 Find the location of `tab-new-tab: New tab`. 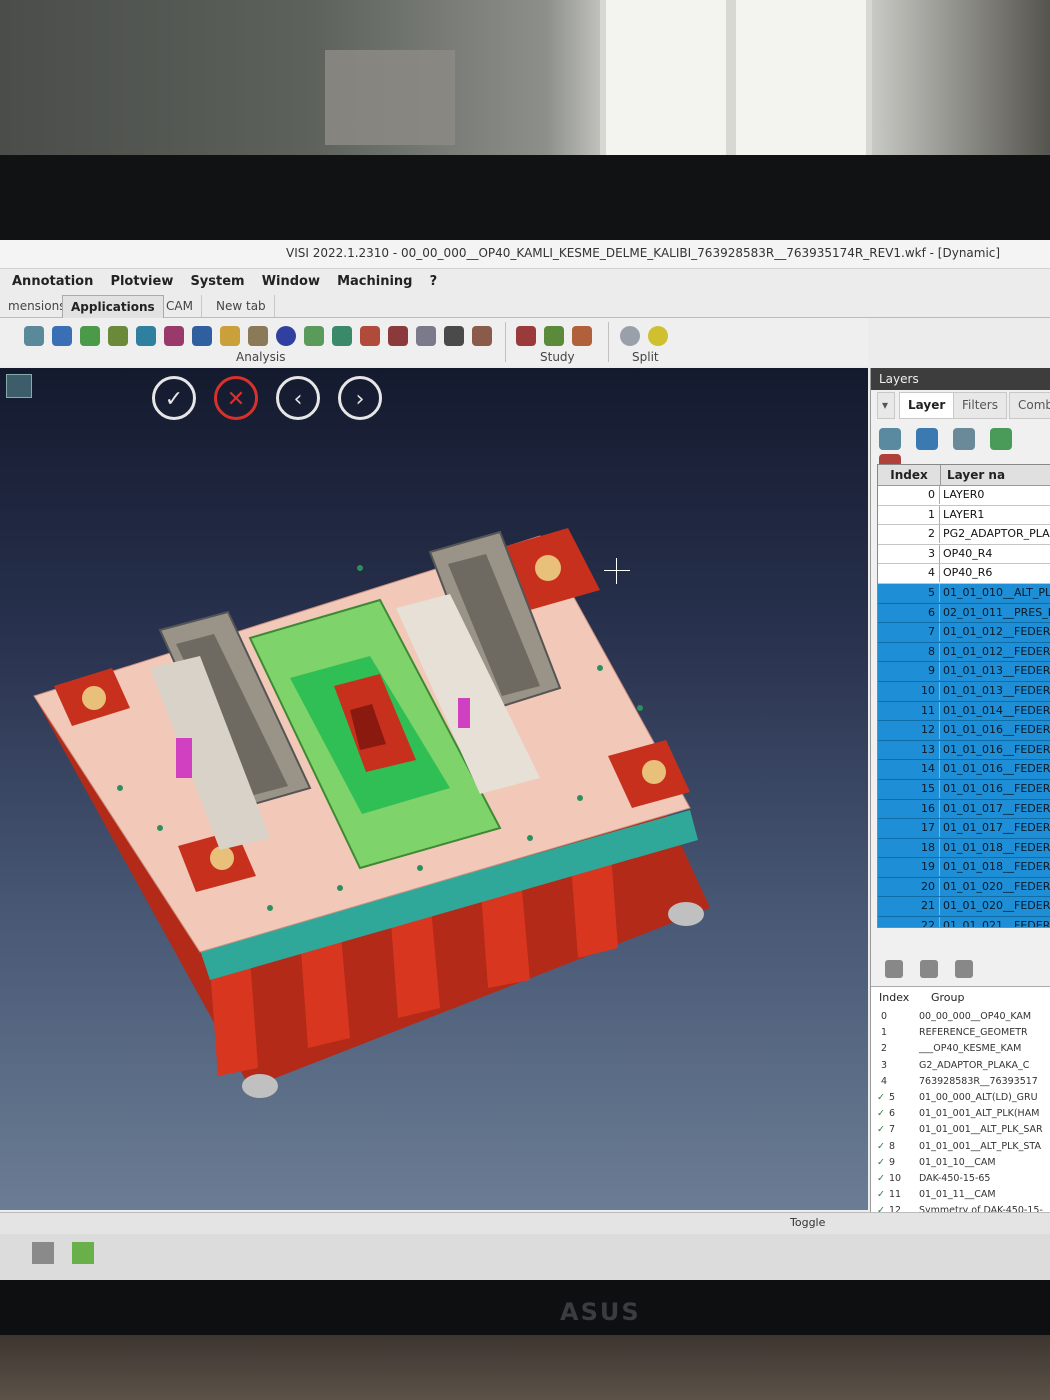

tab-new-tab: New tab is located at coordinates (241, 306).